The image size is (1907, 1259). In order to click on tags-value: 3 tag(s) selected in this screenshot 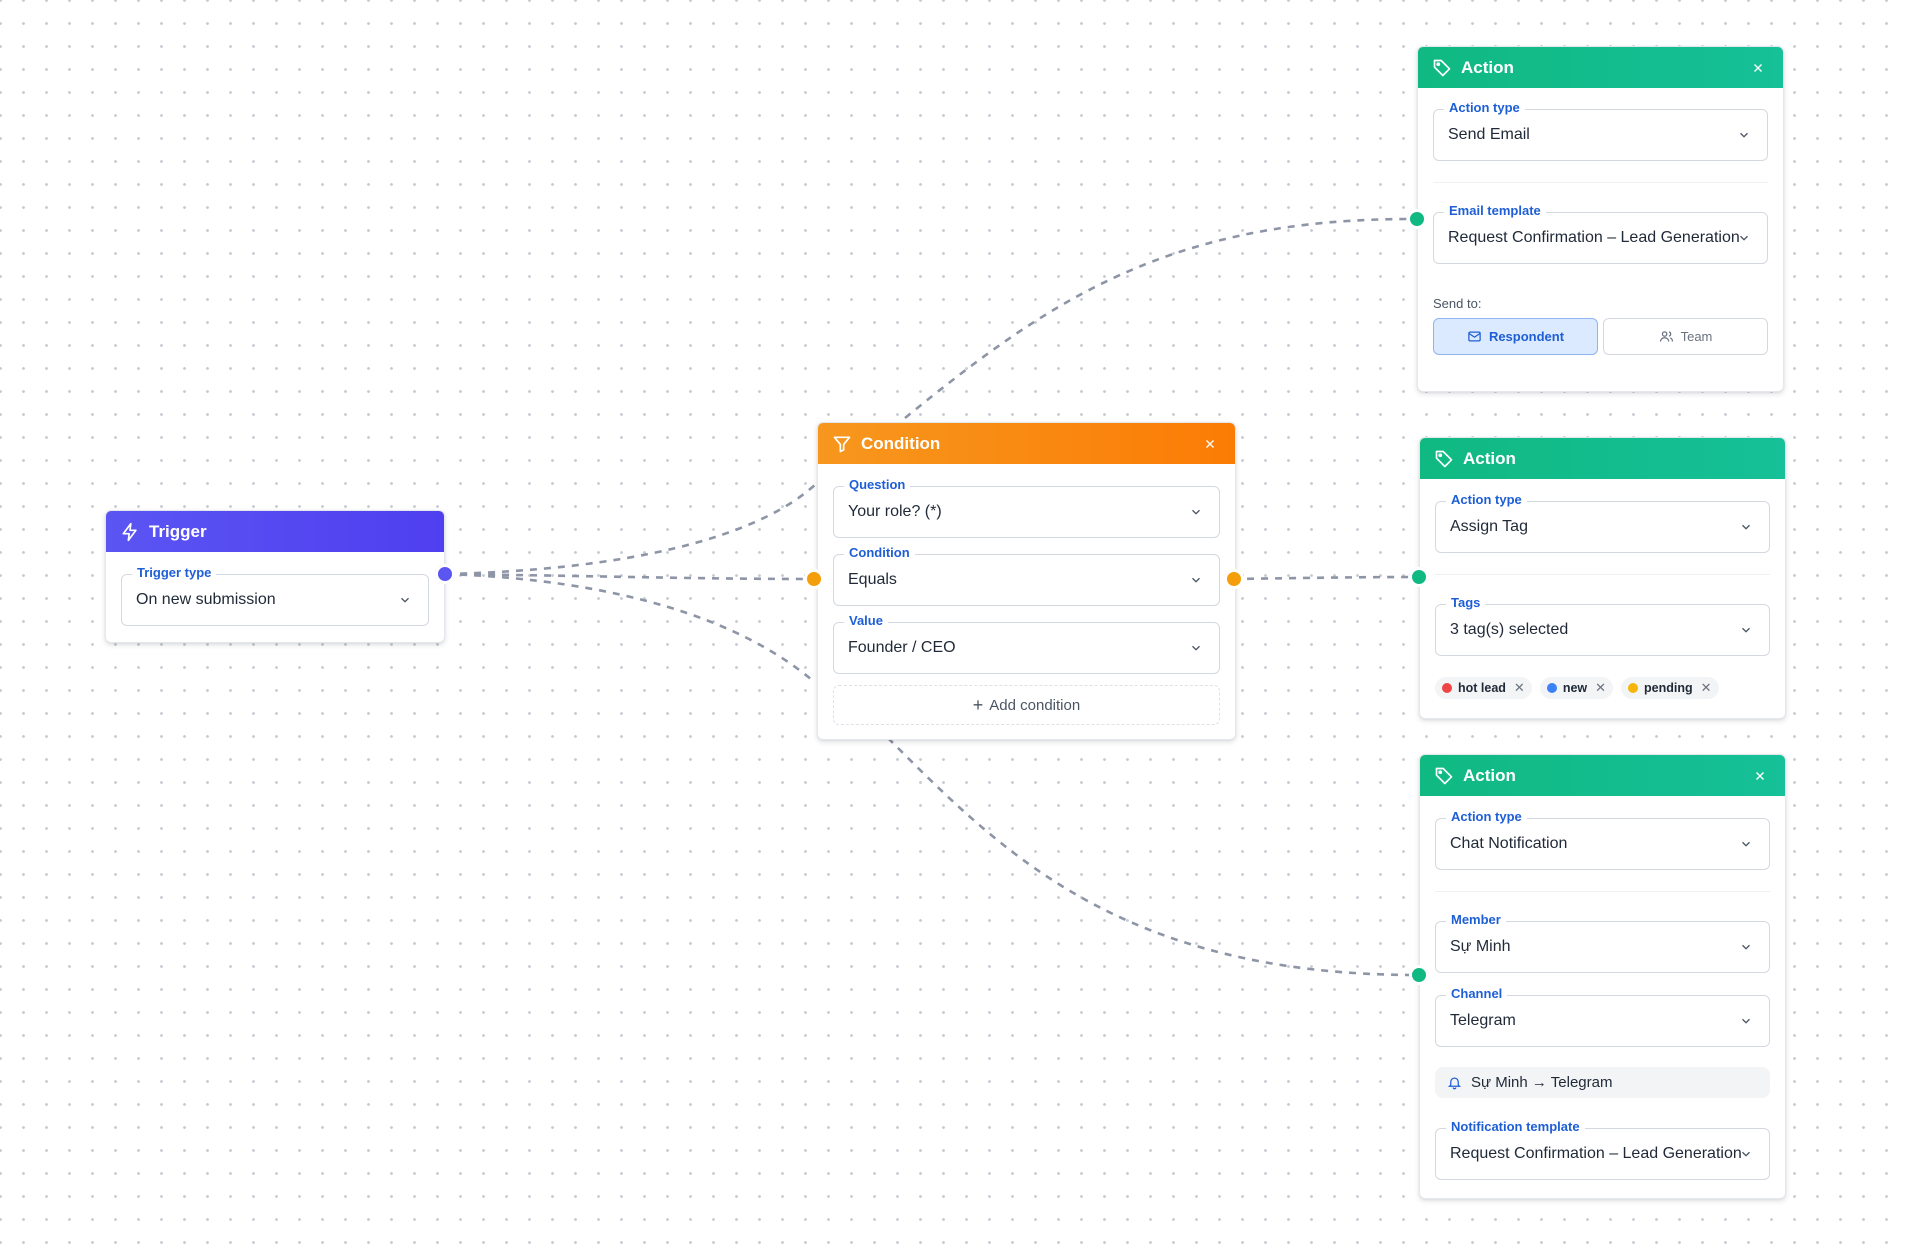, I will do `click(1509, 629)`.